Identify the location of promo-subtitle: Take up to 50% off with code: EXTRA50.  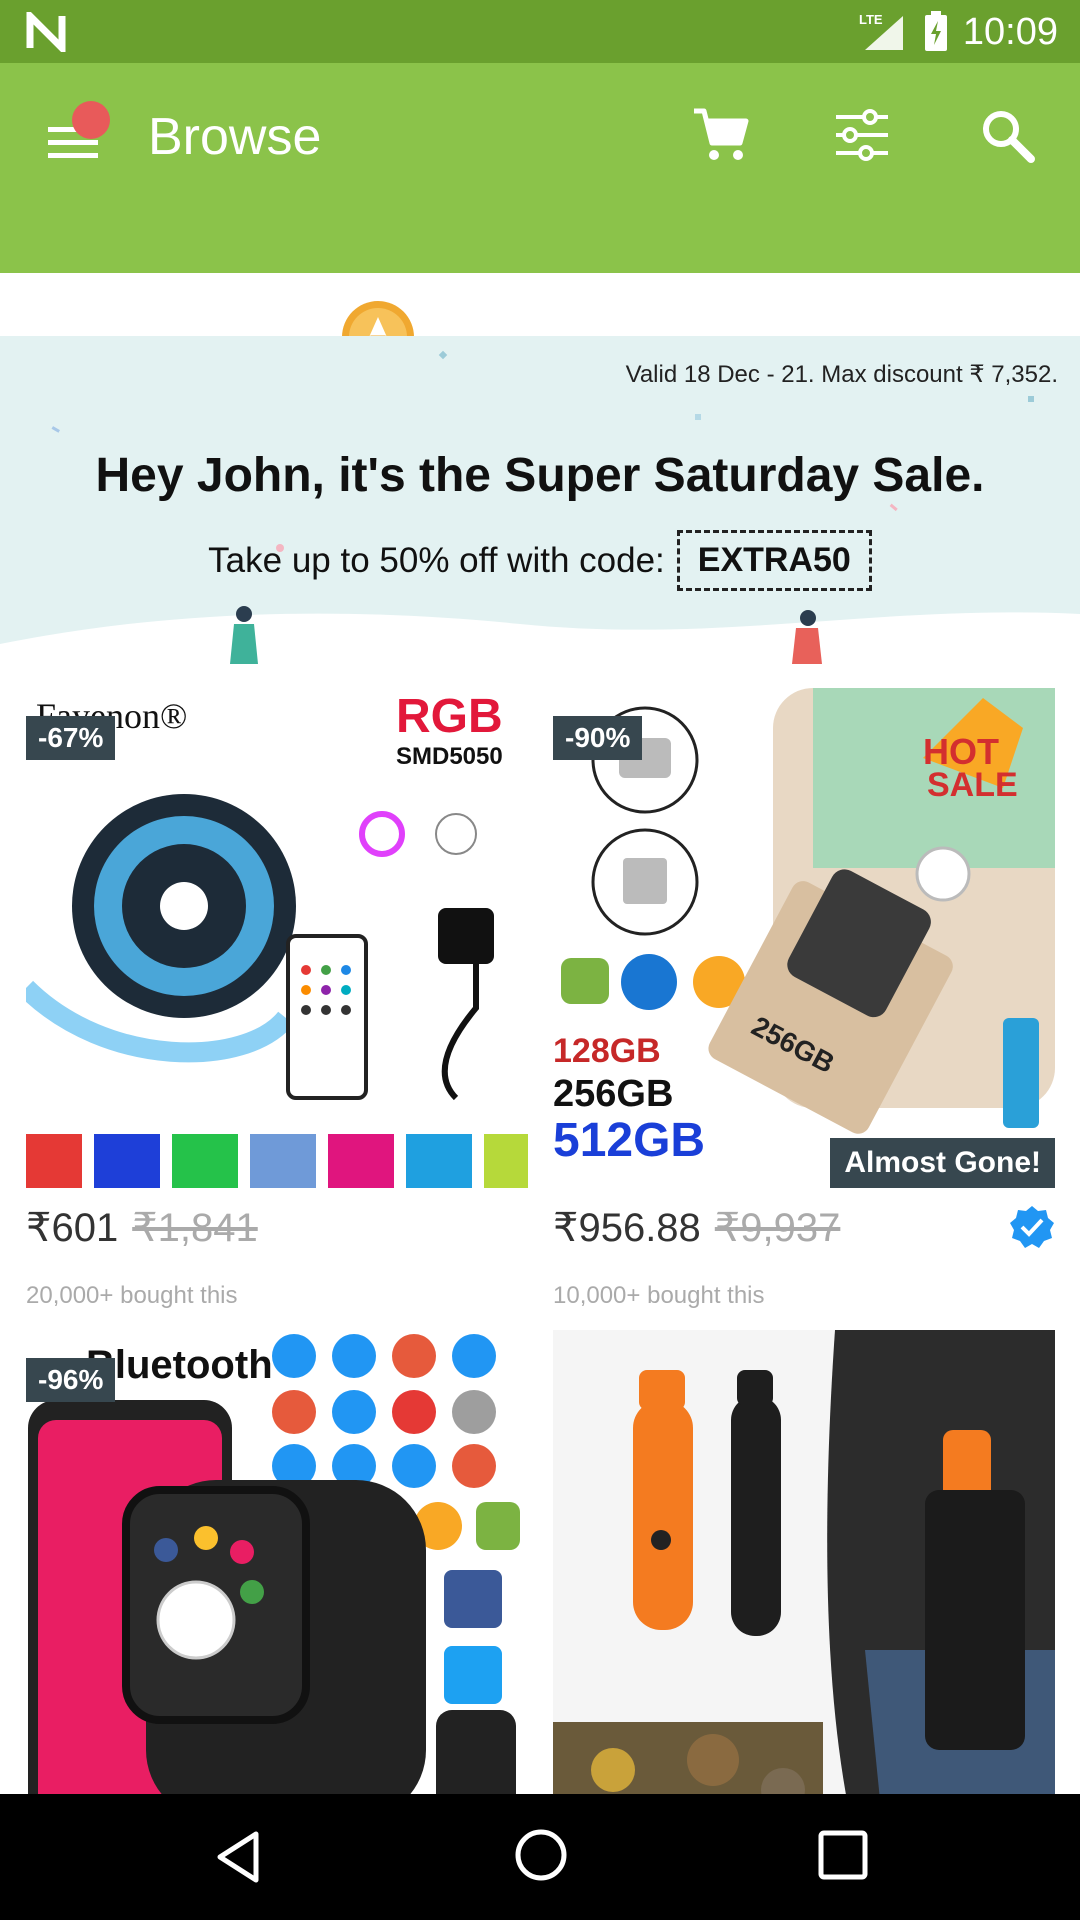
(540, 560).